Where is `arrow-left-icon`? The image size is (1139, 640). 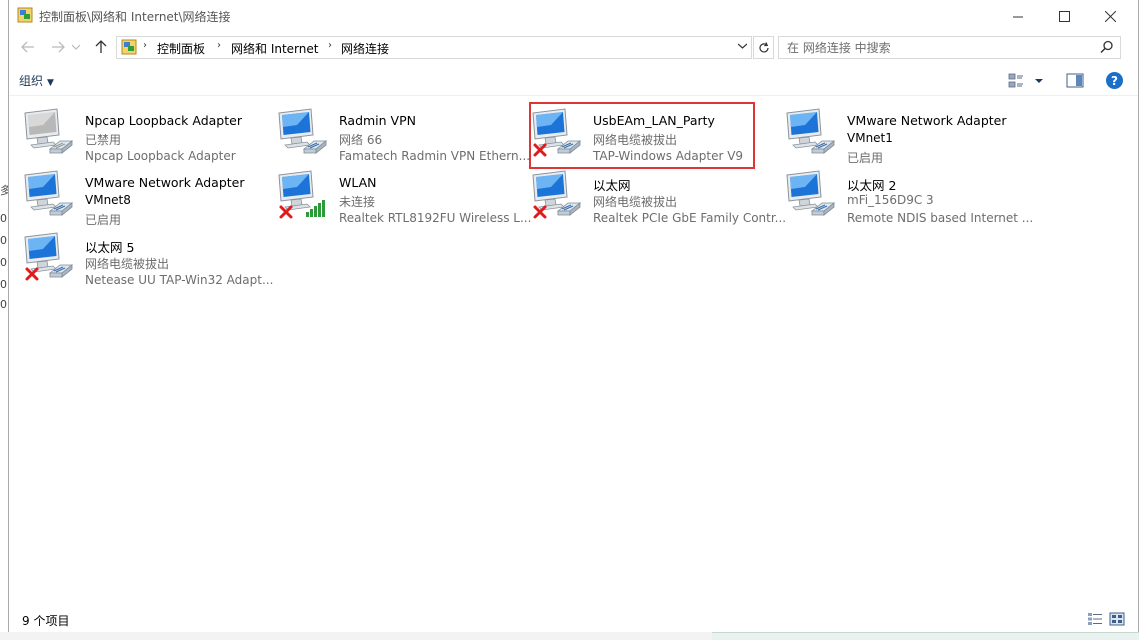 arrow-left-icon is located at coordinates (27, 47).